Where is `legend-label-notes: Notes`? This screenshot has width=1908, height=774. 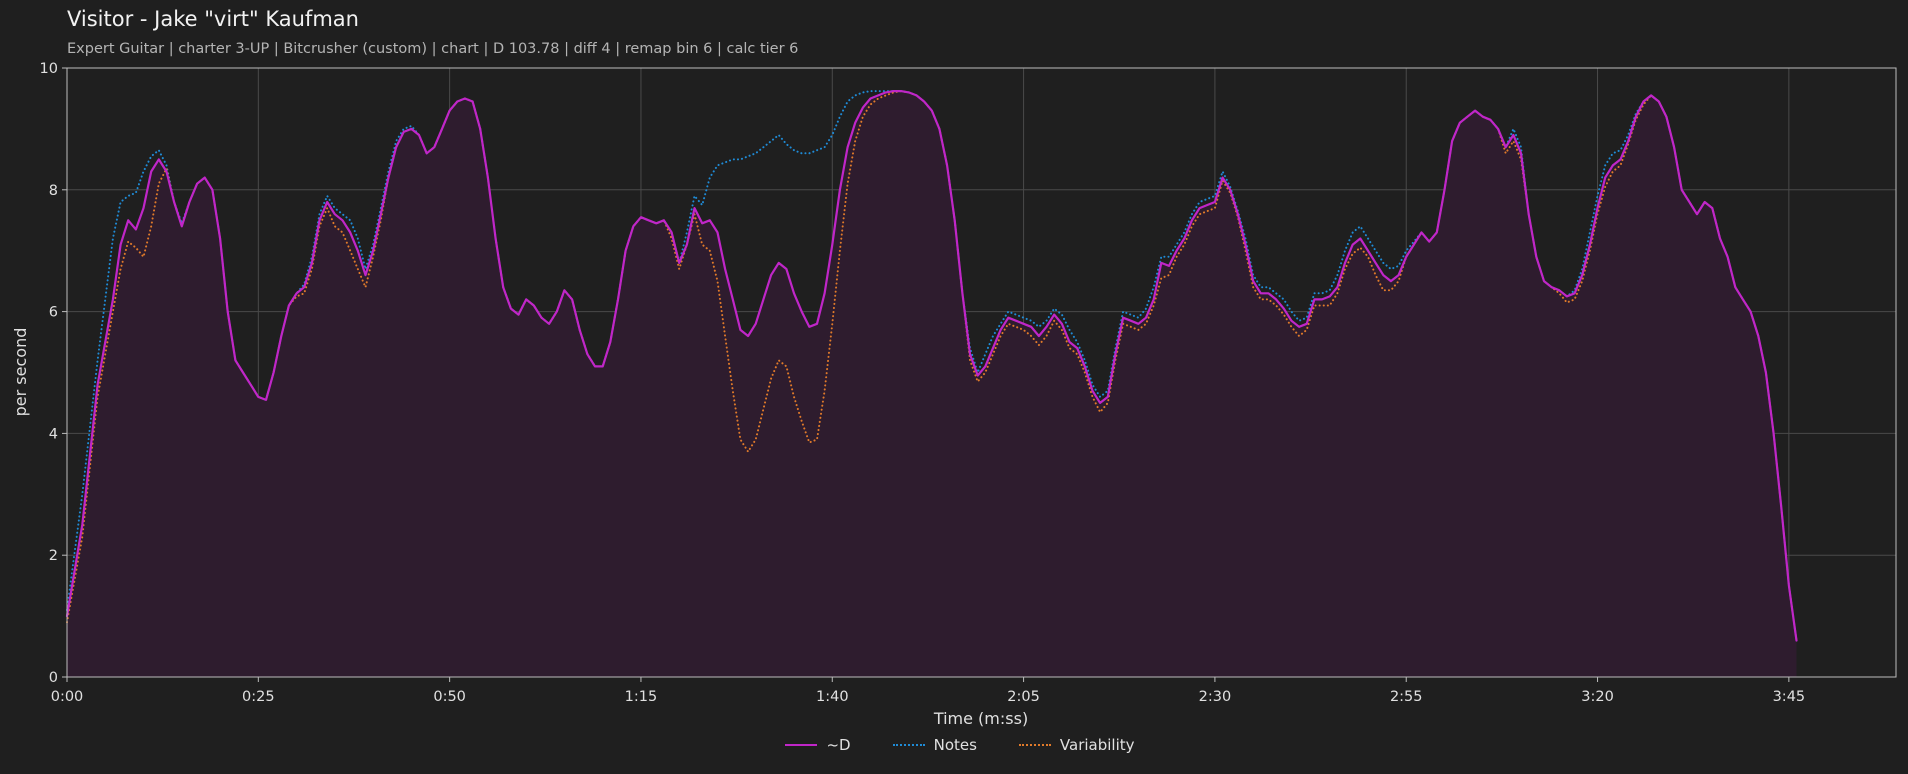
legend-label-notes: Notes is located at coordinates (955, 745).